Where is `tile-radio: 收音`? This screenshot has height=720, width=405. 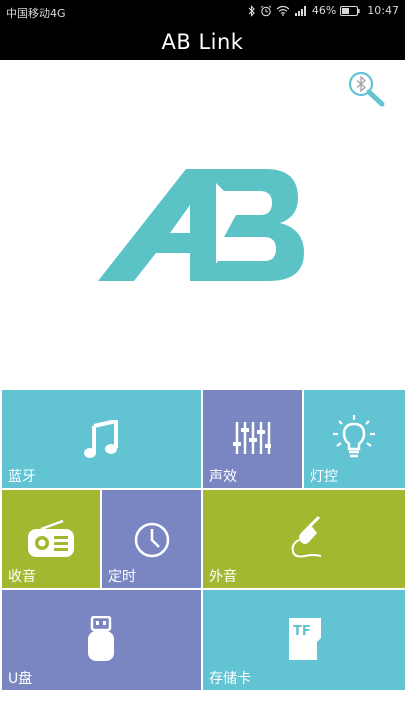 tile-radio: 收音 is located at coordinates (51, 539).